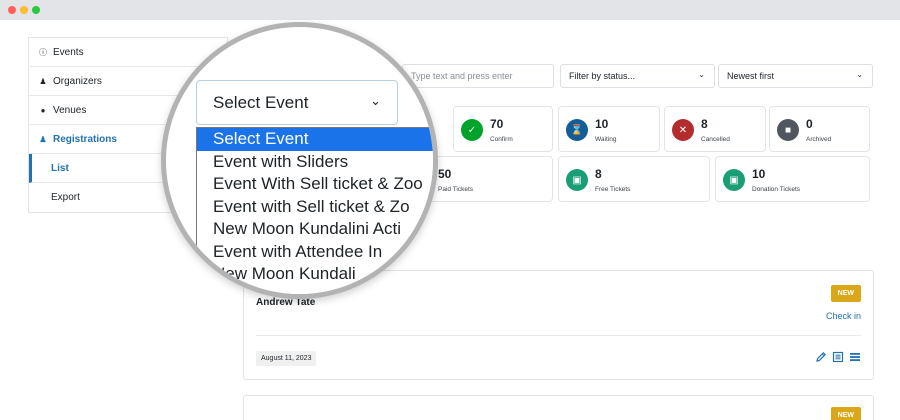 The height and width of the screenshot is (420, 900). What do you see at coordinates (43, 110) in the screenshot?
I see `map-pin-icon: ●` at bounding box center [43, 110].